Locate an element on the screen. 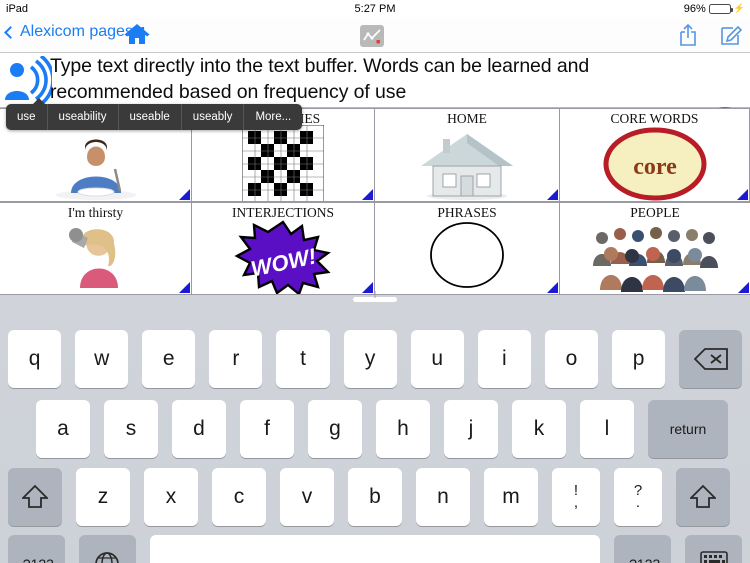  keyboard-drag-handle is located at coordinates (375, 296).